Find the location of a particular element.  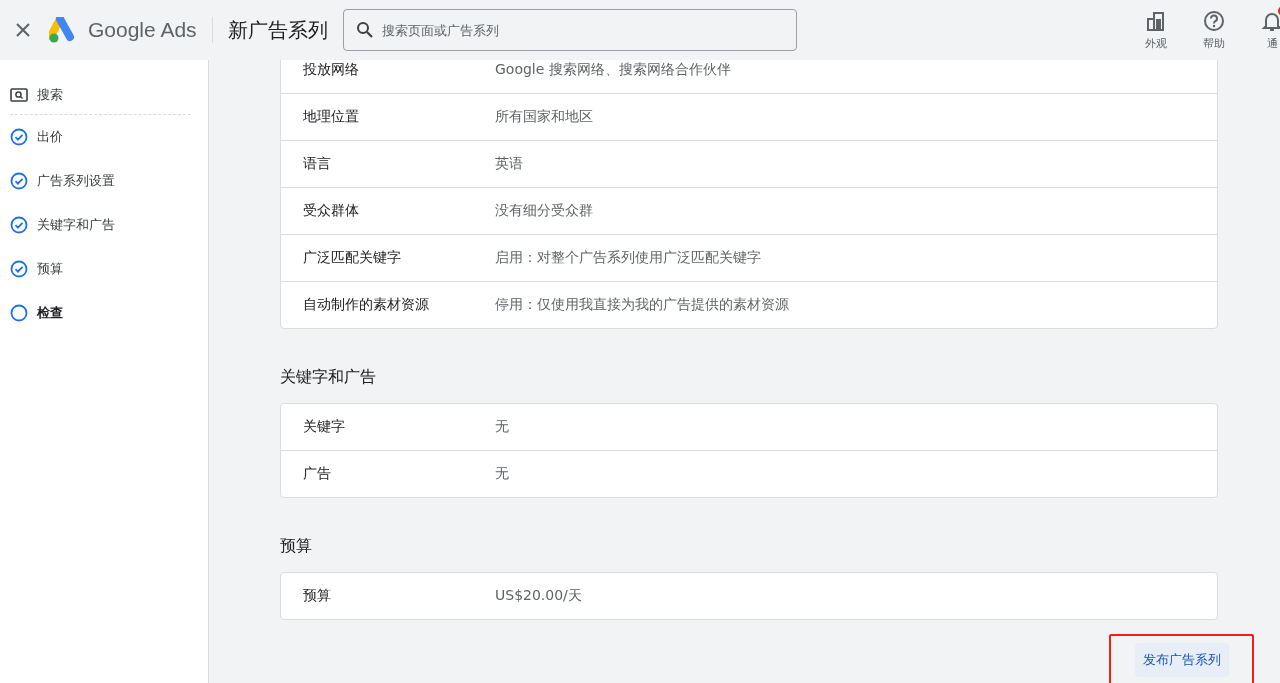

close-icon is located at coordinates (23, 30).